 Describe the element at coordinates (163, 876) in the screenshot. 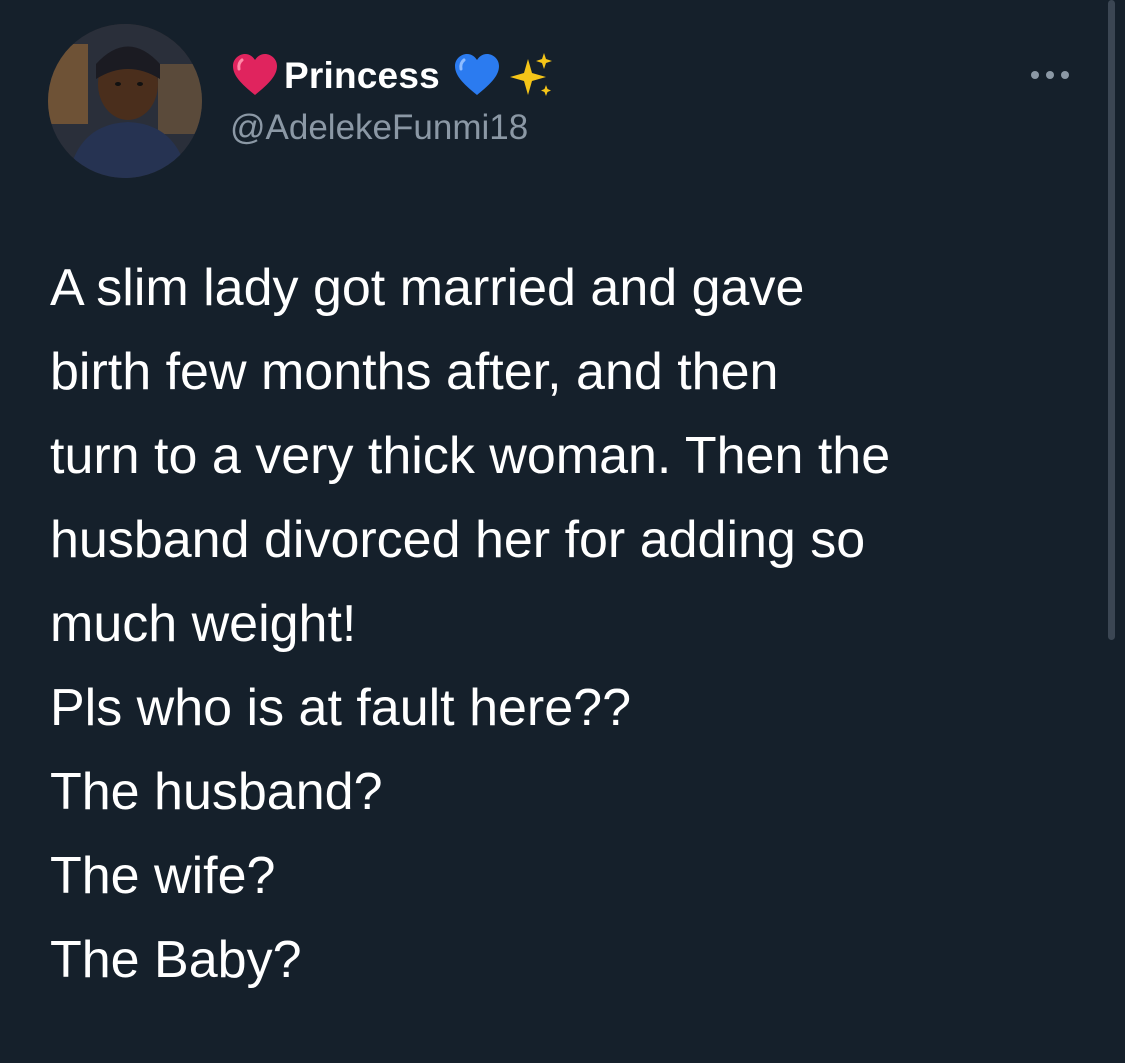

I see `tweet-text-line: The wife?` at that location.